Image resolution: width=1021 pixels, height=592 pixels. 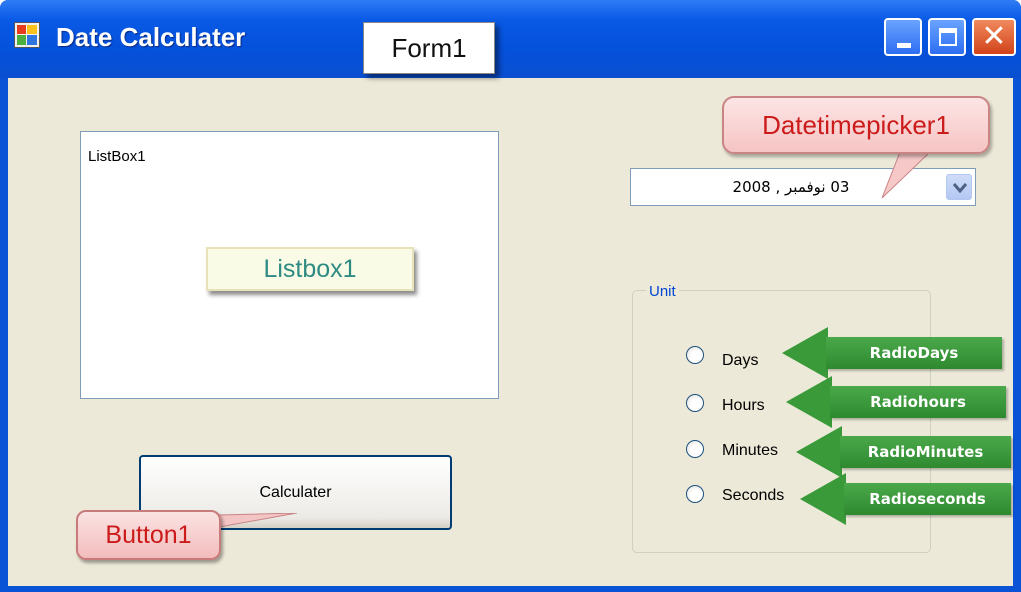 What do you see at coordinates (903, 37) in the screenshot?
I see `minimize-button` at bounding box center [903, 37].